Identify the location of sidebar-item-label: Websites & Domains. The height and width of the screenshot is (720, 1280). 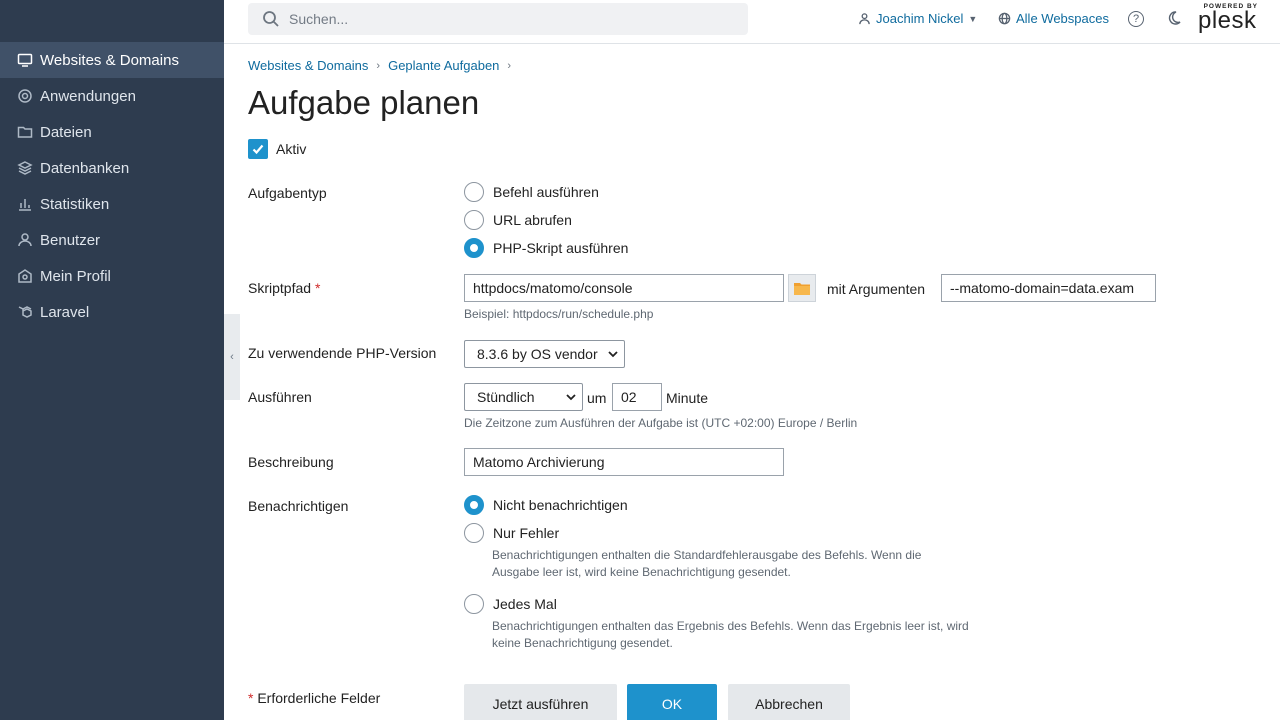
(109, 60).